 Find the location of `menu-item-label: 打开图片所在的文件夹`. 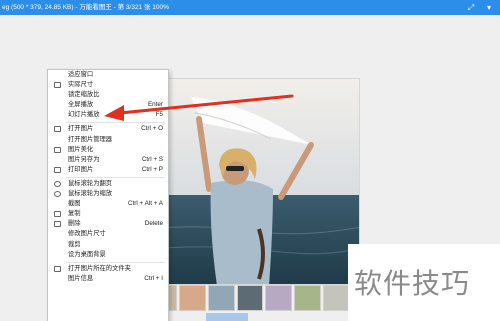

menu-item-label: 打开图片所在的文件夹 is located at coordinates (99, 268).